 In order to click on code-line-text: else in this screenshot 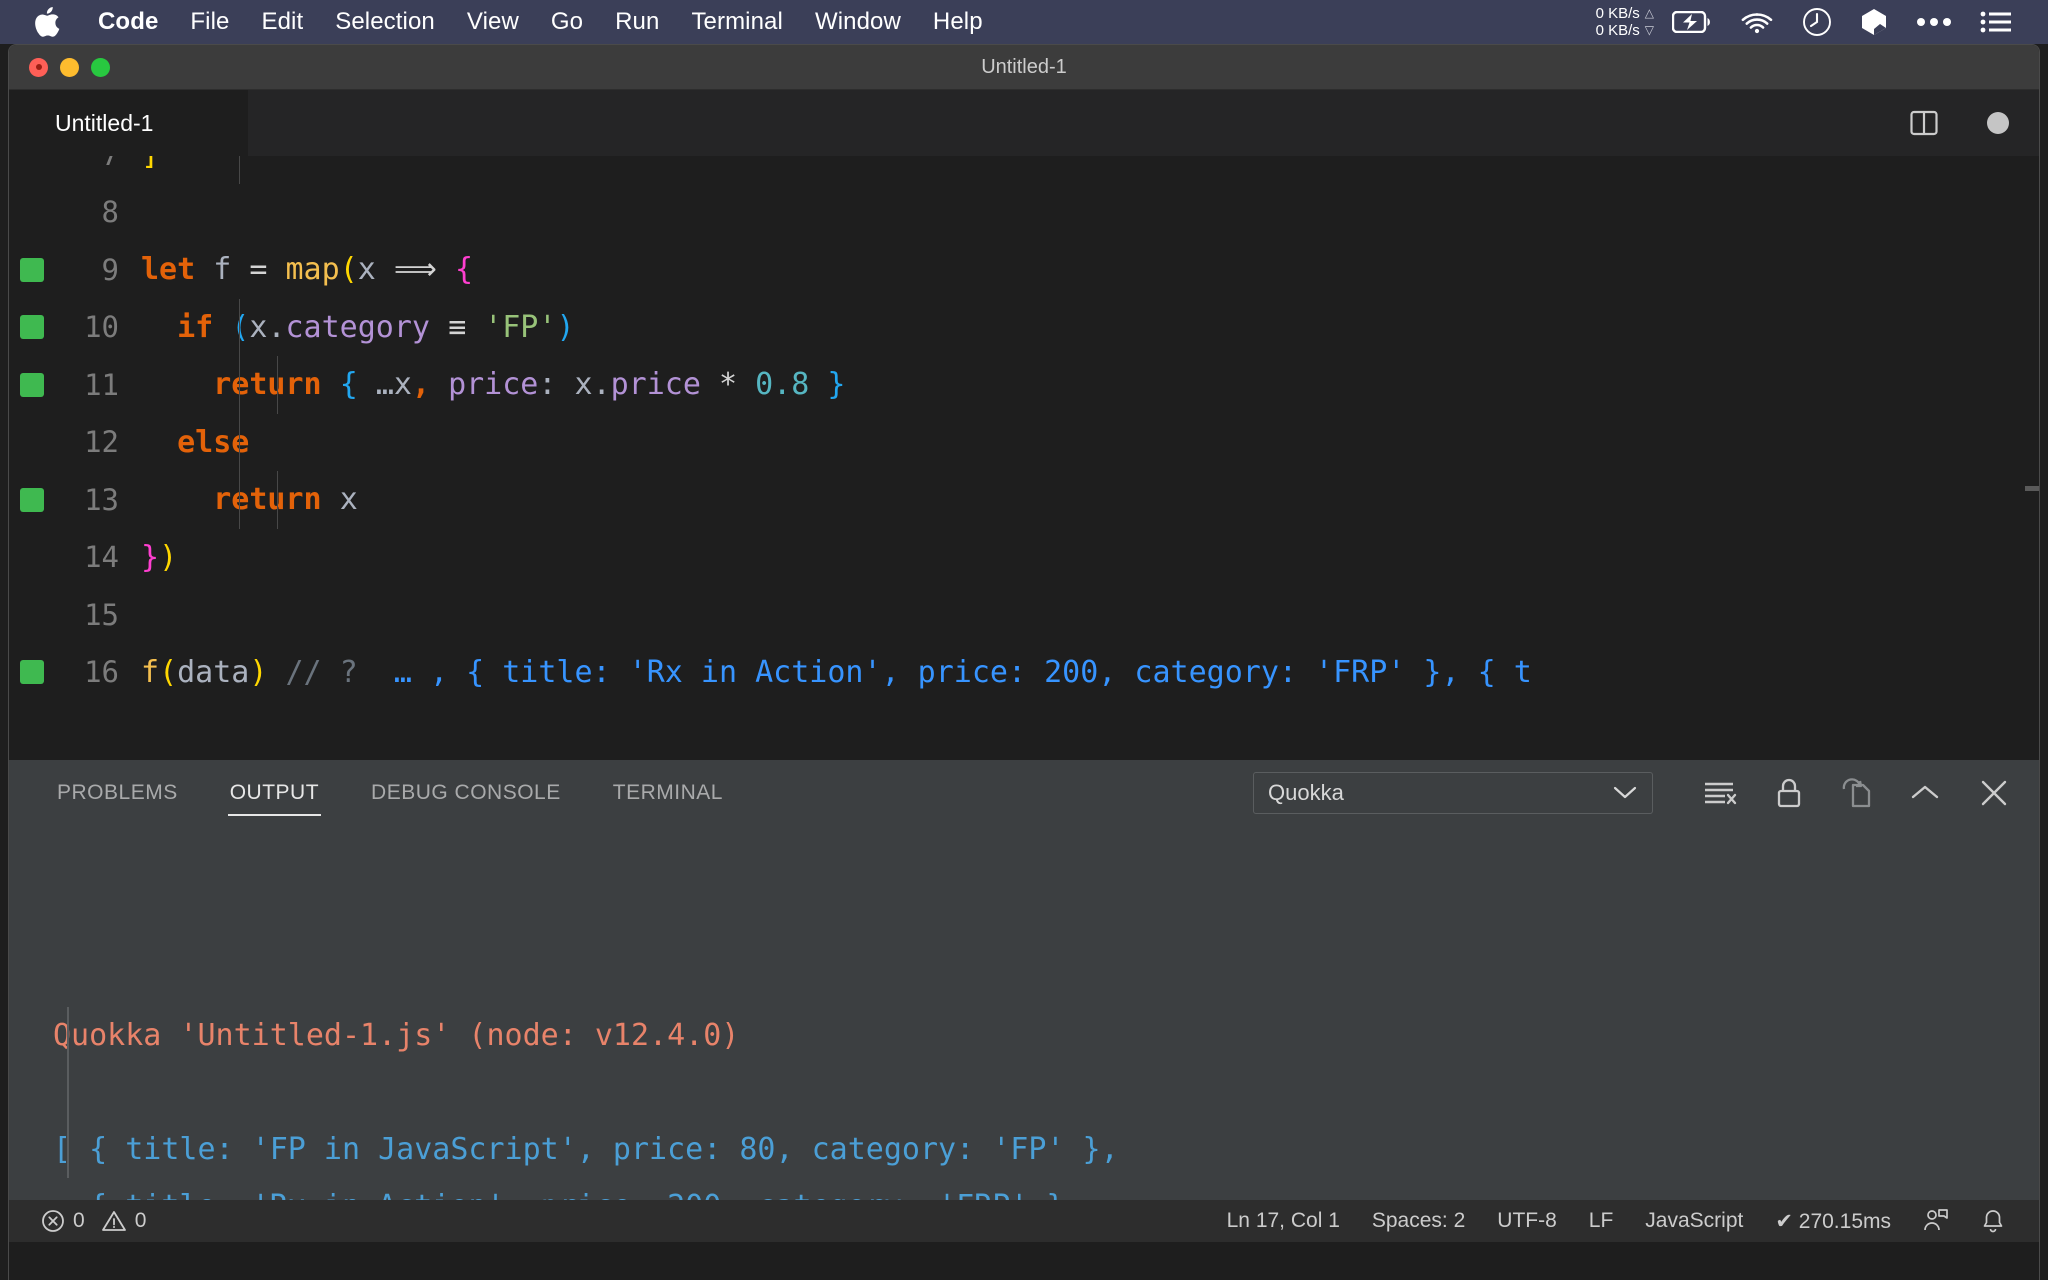, I will do `click(213, 442)`.